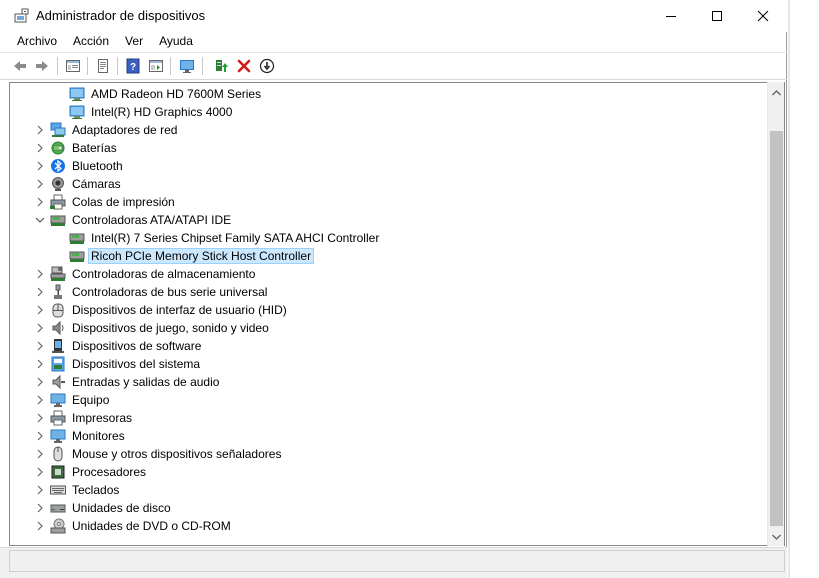  Describe the element at coordinates (176, 42) in the screenshot. I see `menu-ayuda: Ayuda` at that location.